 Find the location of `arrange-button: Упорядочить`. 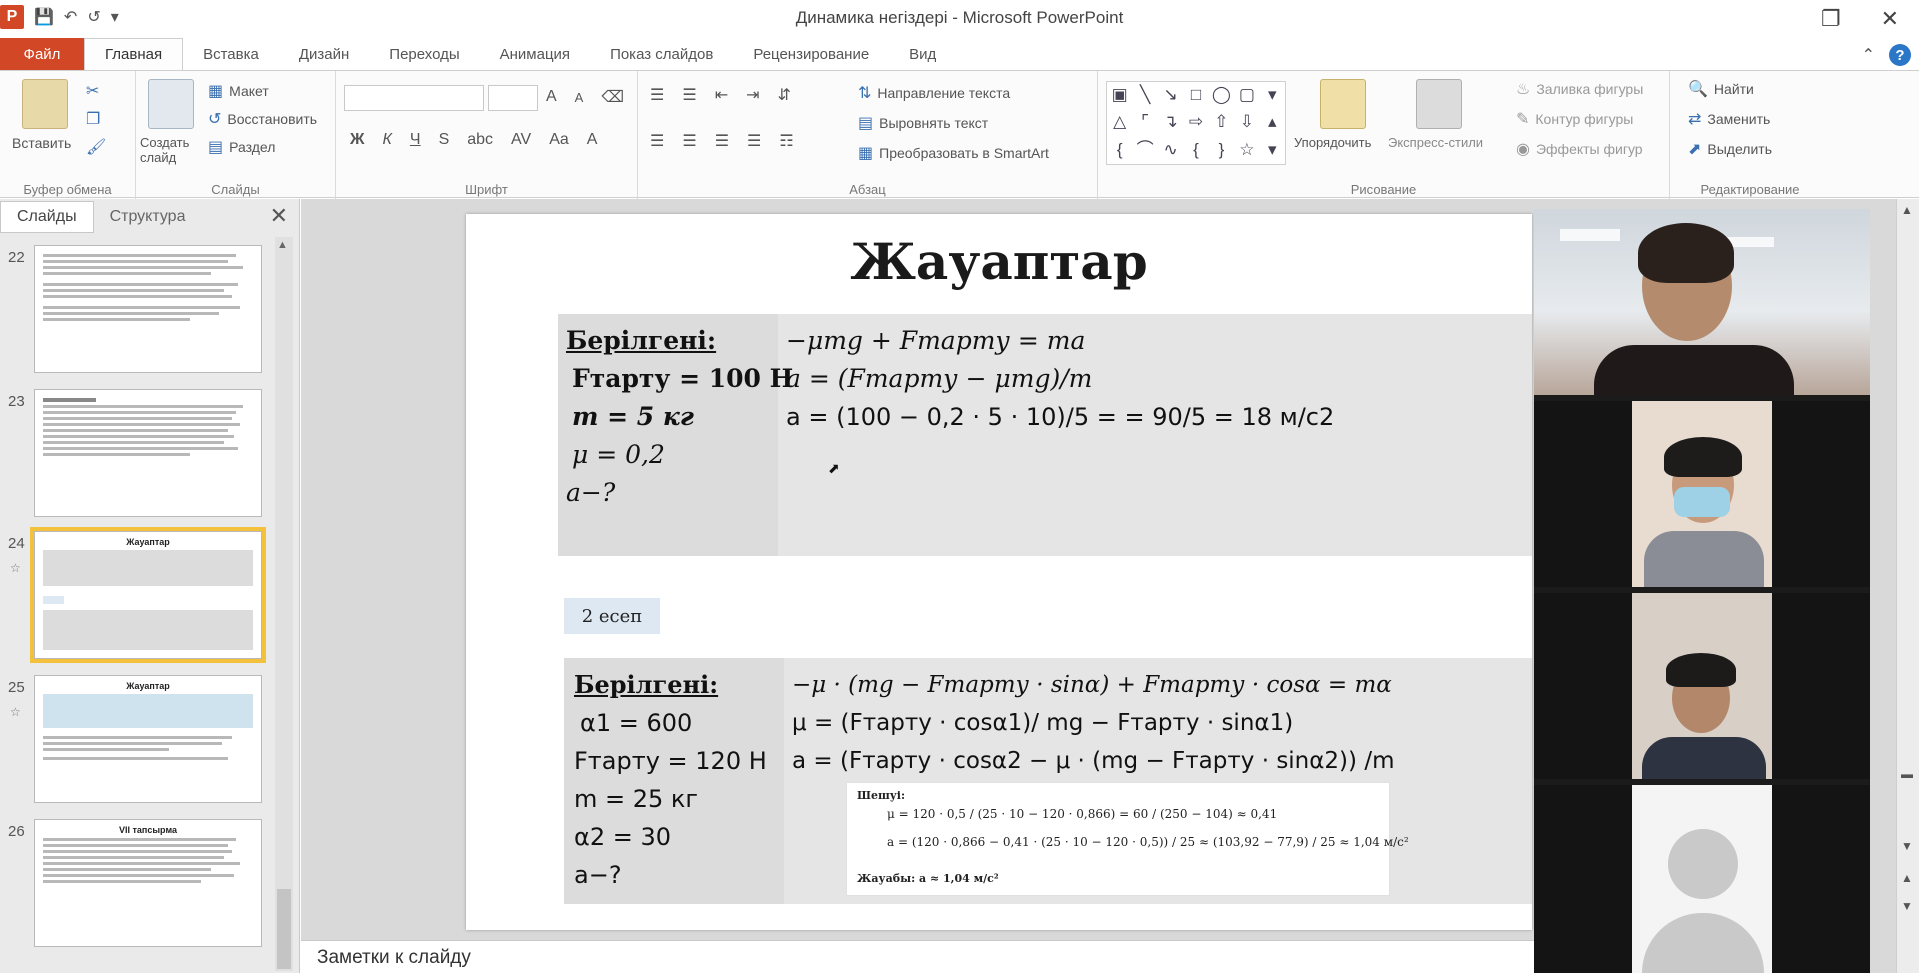

arrange-button: Упорядочить is located at coordinates (1332, 142).